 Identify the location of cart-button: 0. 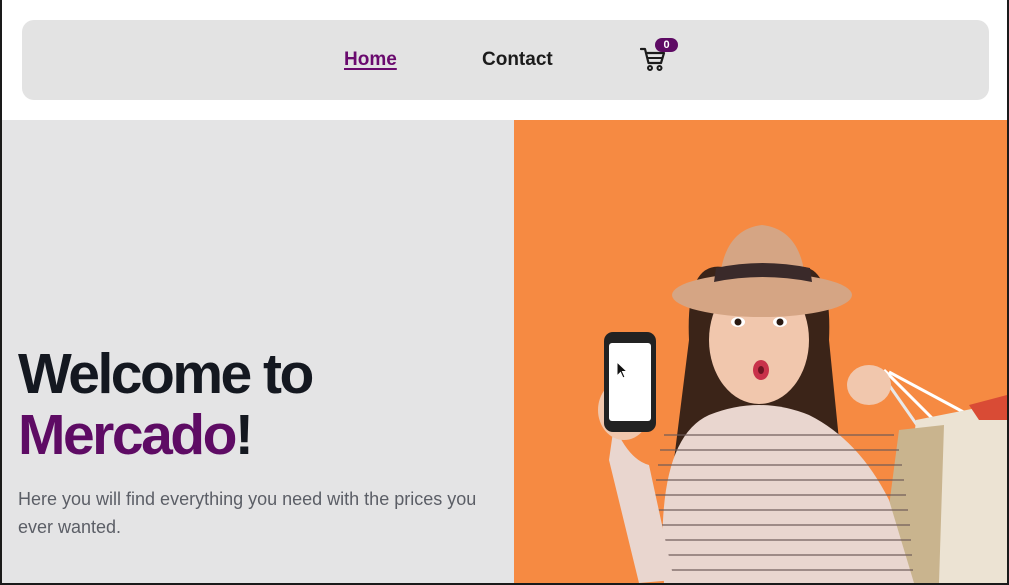
(658, 57).